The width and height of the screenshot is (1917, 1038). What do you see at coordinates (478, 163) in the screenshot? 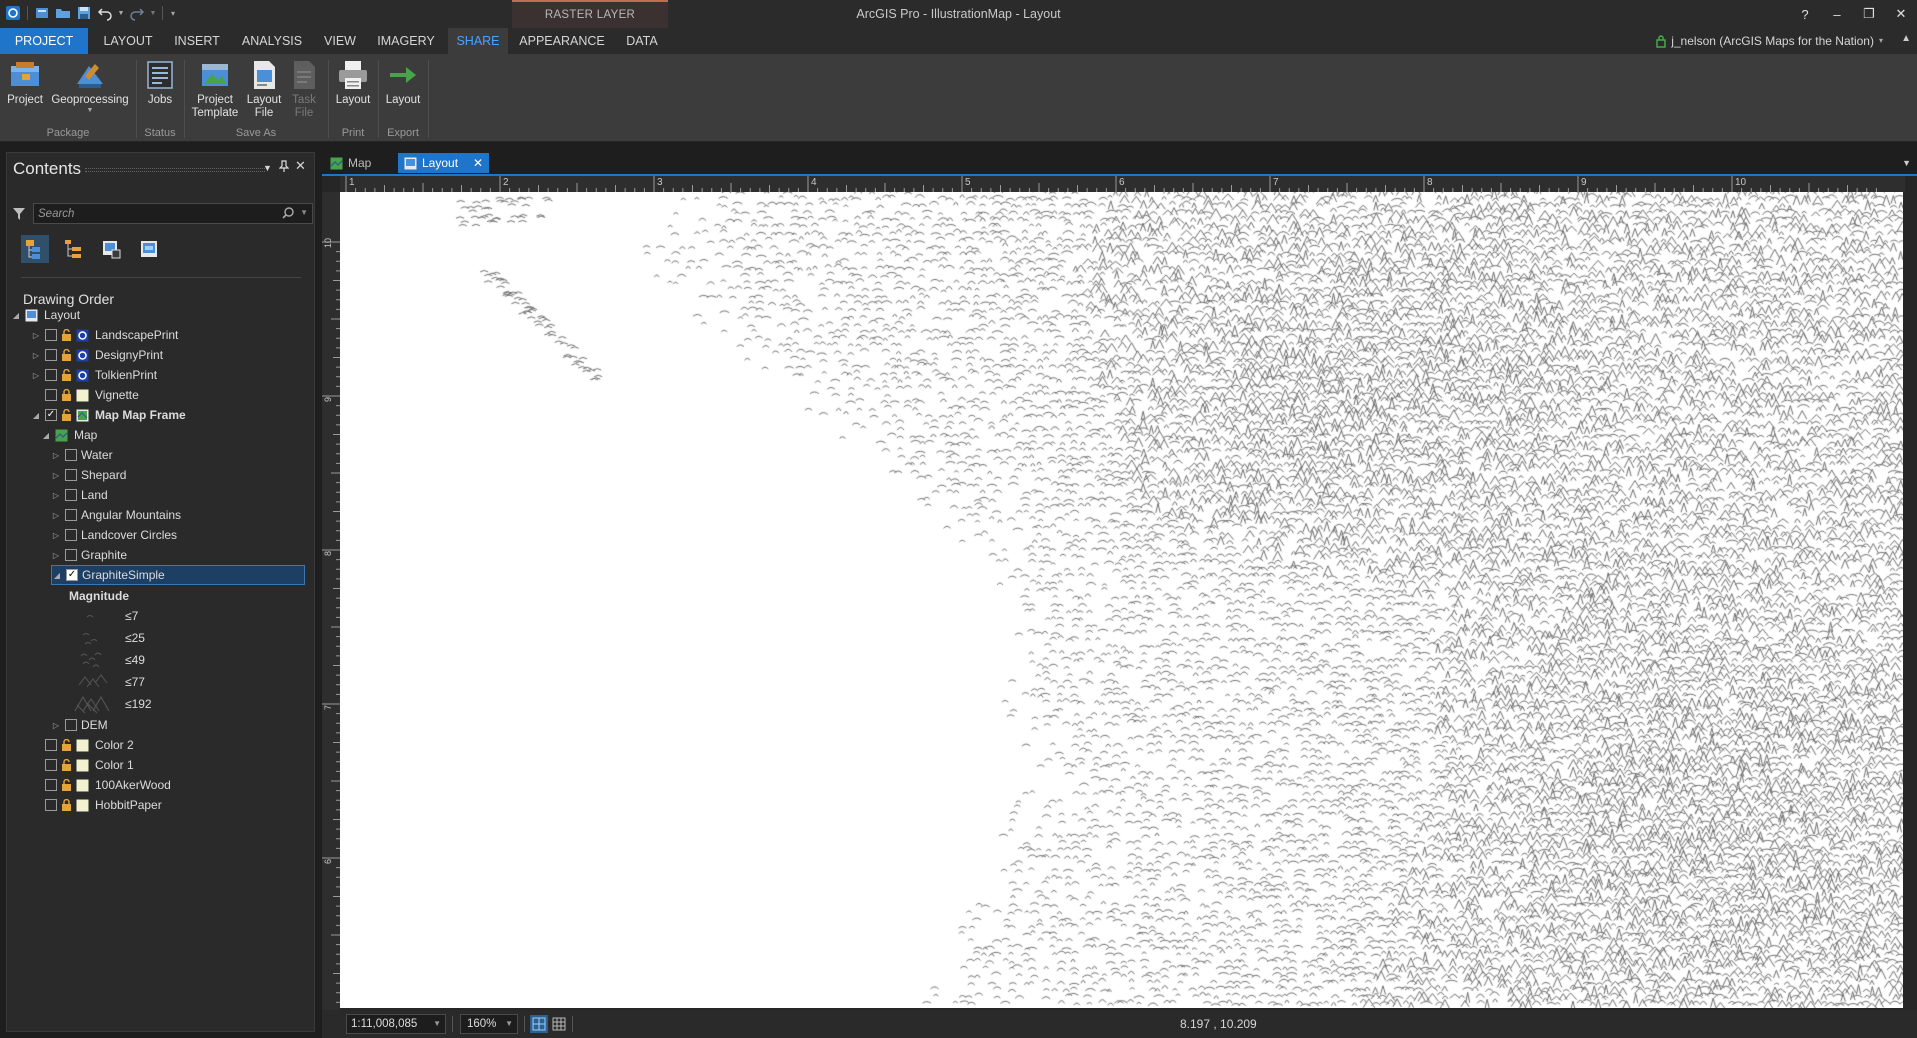
I see `close-tab-icon: ✕` at bounding box center [478, 163].